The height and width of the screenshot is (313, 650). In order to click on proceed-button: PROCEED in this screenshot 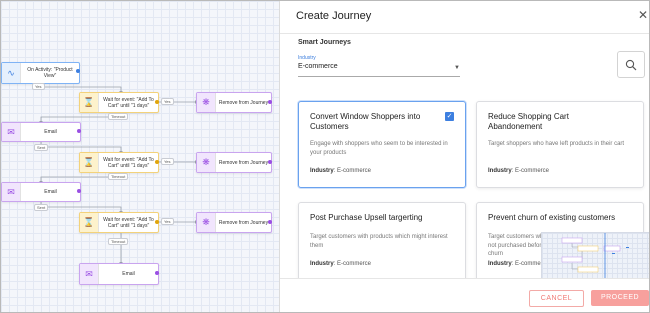, I will do `click(620, 298)`.